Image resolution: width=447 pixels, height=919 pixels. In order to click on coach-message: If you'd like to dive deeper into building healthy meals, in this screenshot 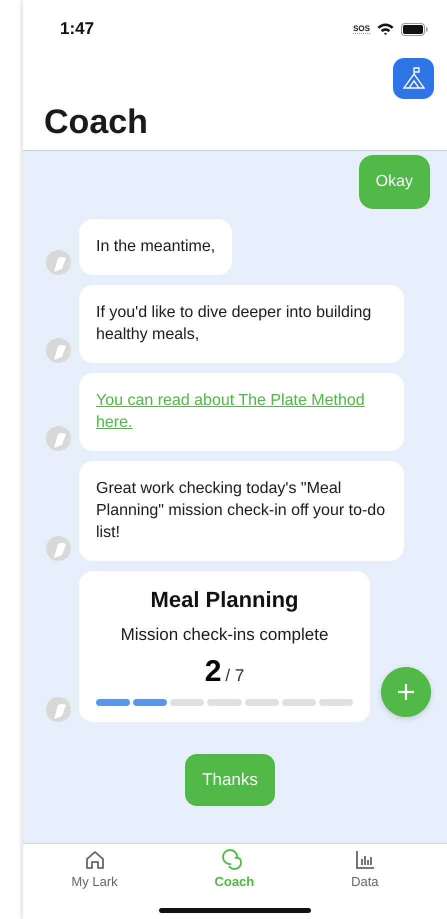, I will do `click(241, 324)`.